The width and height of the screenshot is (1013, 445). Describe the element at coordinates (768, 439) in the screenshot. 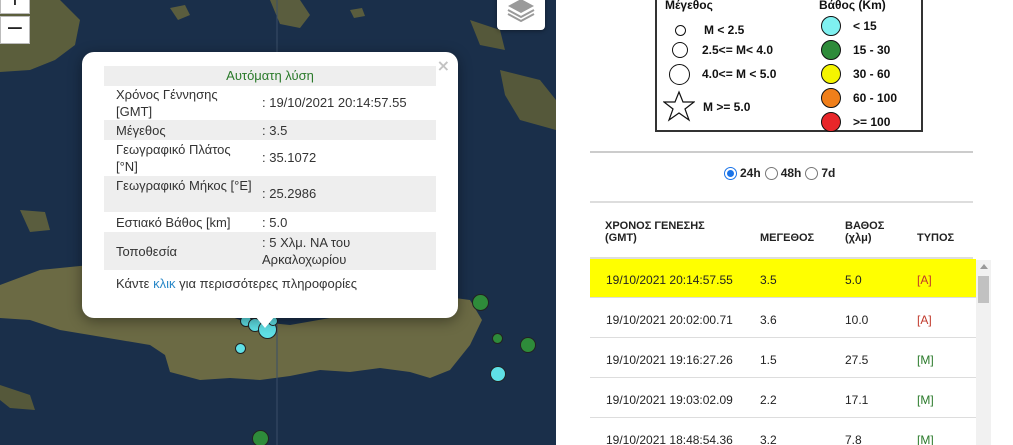

I see `cell-magnitude: 3.2` at that location.